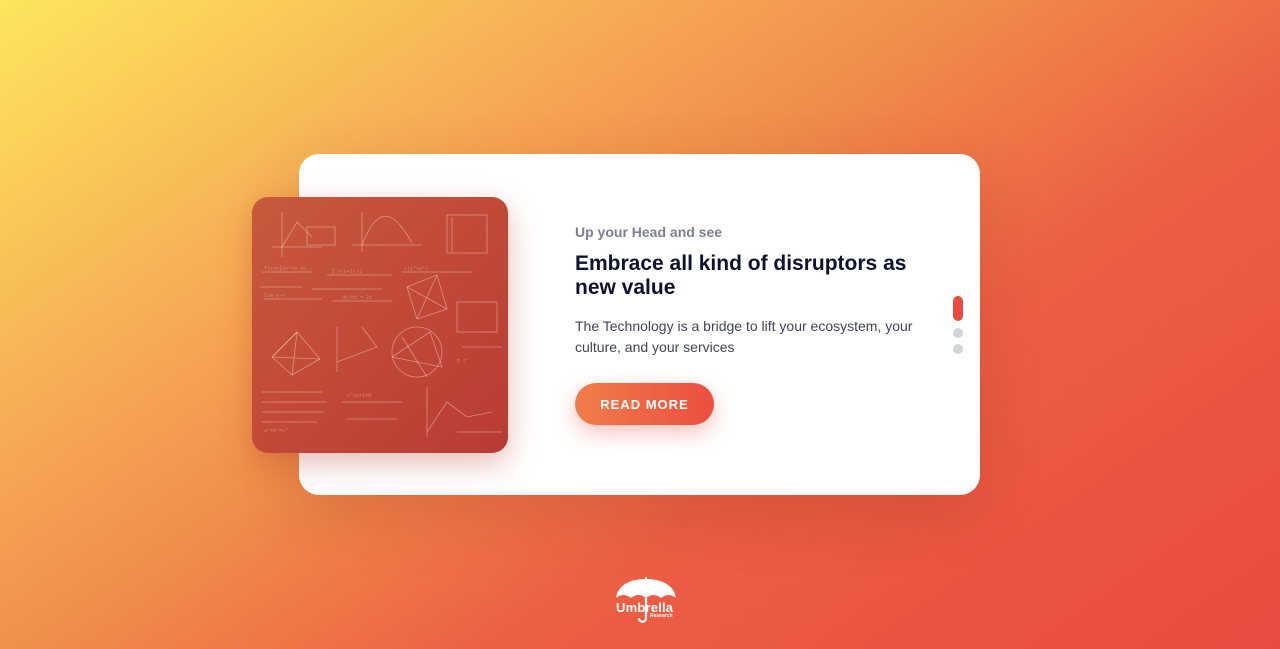  Describe the element at coordinates (416, 269) in the screenshot. I see `svg-text: √(x²+y²)` at that location.